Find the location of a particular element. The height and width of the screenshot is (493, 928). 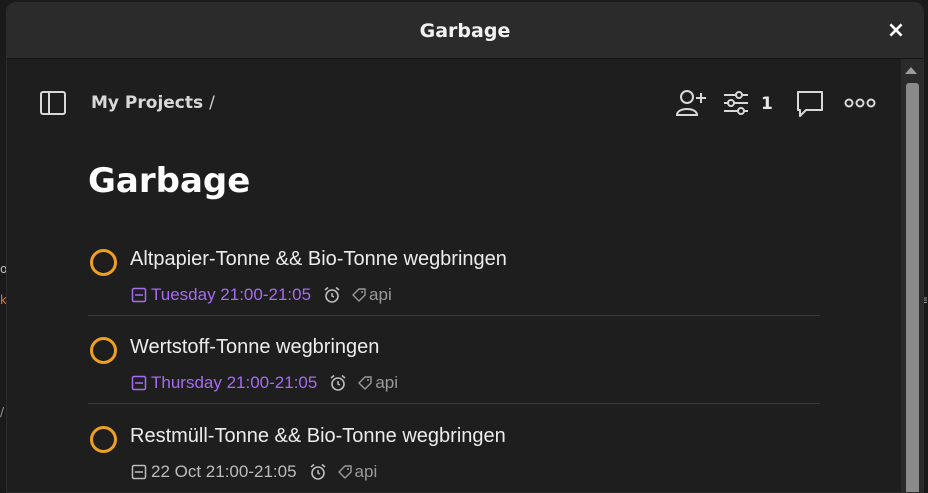

task-name: Wertstoff-Tonne wegbringen is located at coordinates (254, 347).